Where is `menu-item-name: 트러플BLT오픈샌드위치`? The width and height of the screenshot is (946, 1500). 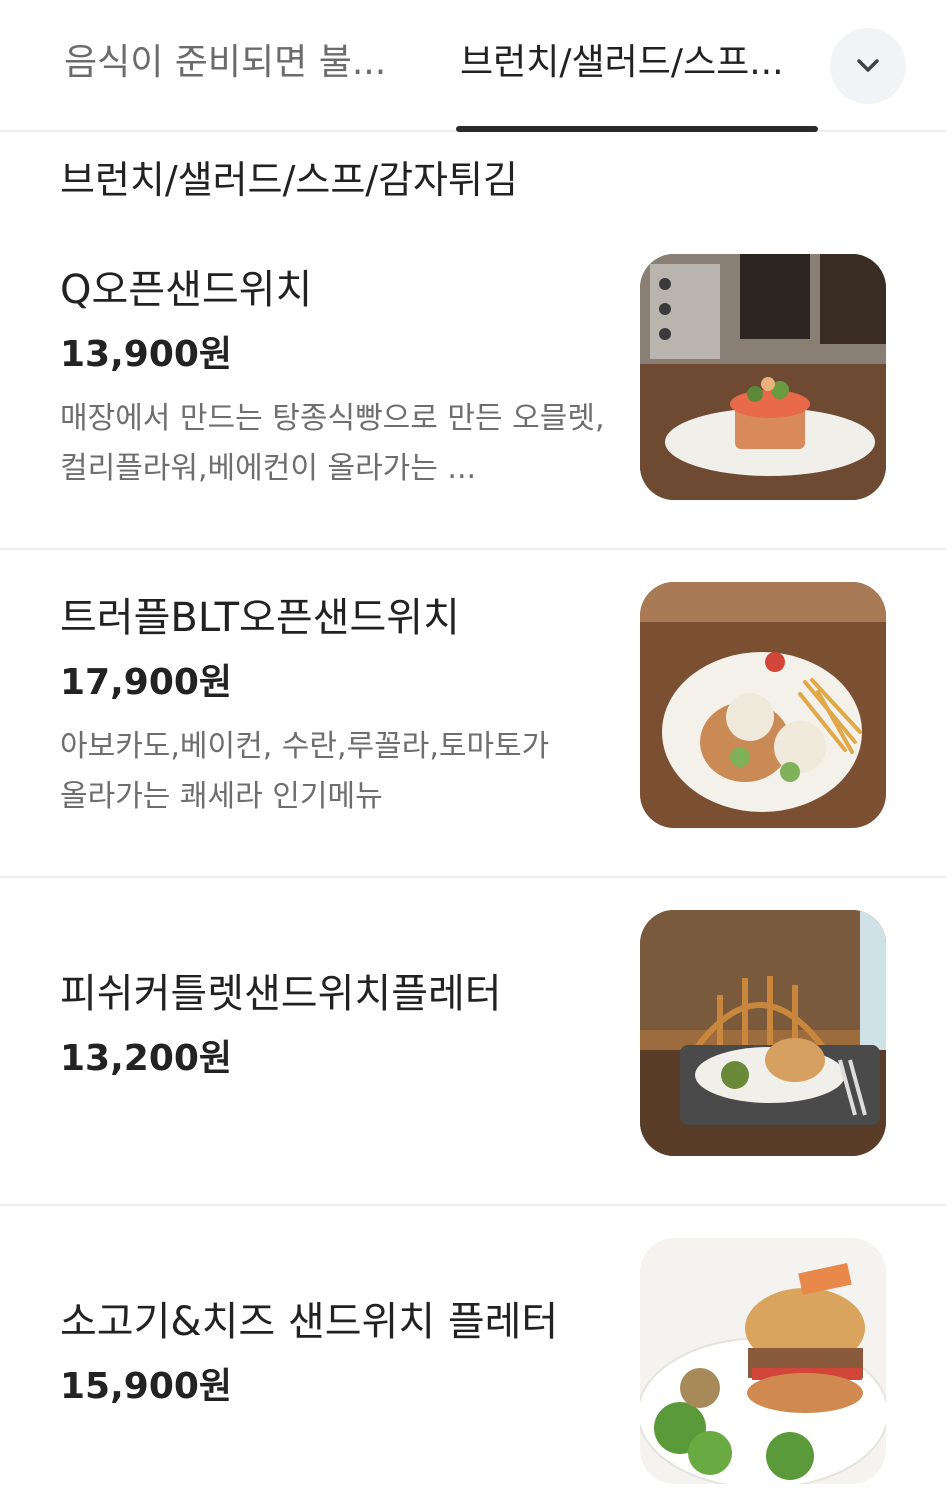
menu-item-name: 트러플BLT오픈샌드위치 is located at coordinates (260, 618).